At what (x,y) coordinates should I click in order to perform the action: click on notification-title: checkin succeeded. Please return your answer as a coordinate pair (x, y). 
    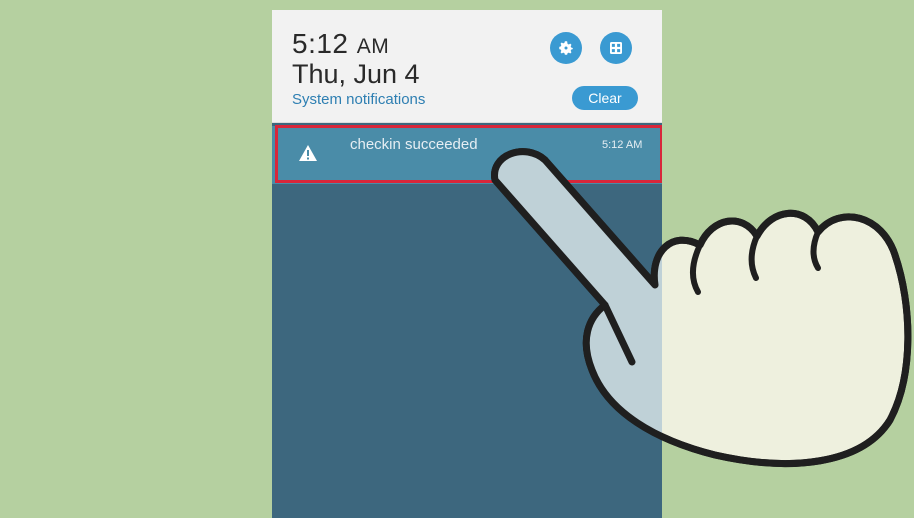
    Looking at the image, I should click on (414, 144).